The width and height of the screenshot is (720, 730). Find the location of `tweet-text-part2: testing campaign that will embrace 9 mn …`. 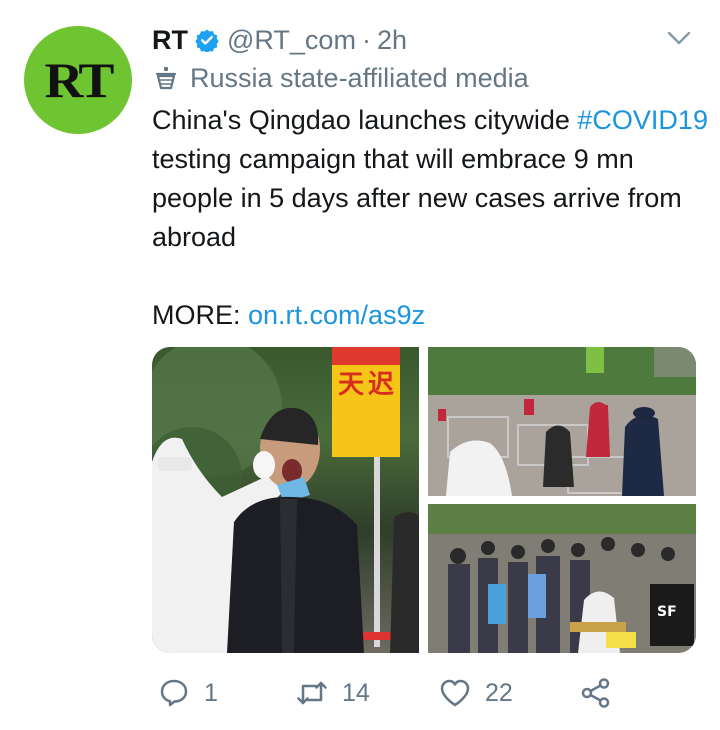

tweet-text-part2: testing campaign that will embrace 9 mn … is located at coordinates (417, 198).